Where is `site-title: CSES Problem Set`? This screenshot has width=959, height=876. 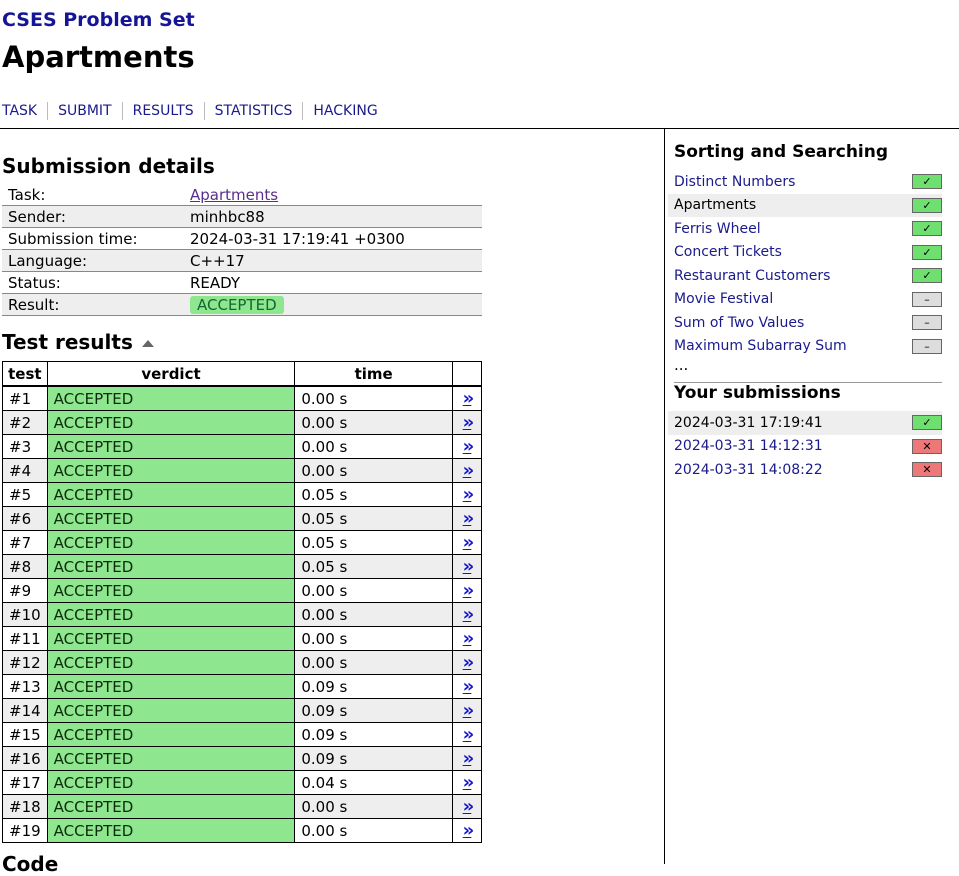 site-title: CSES Problem Set is located at coordinates (98, 20).